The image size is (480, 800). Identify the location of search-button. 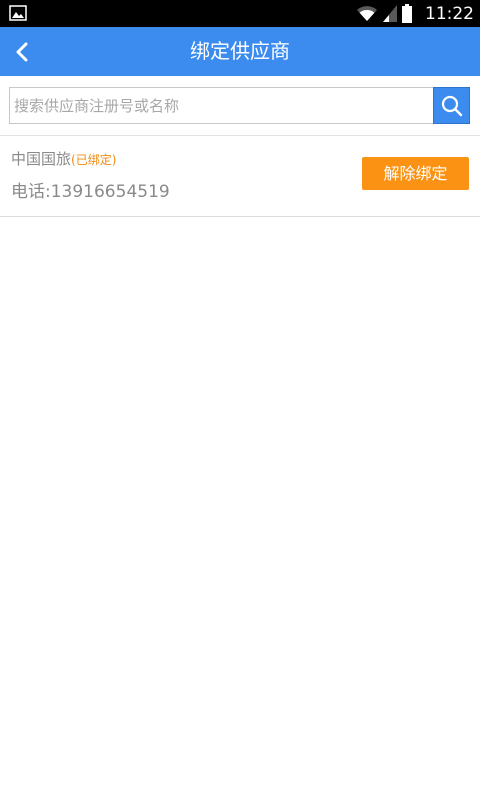
(451, 105).